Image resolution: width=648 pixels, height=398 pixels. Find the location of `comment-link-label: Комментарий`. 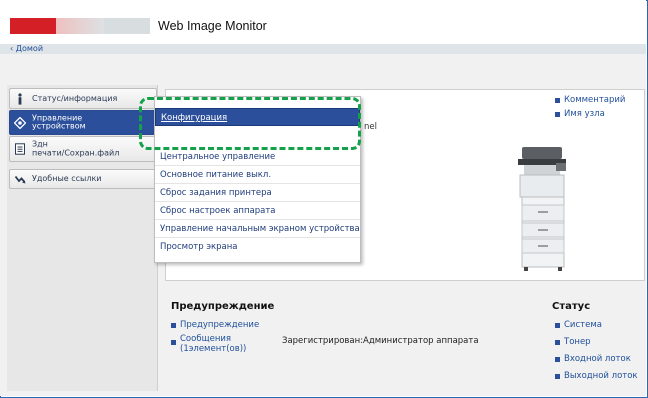

comment-link-label: Комментарий is located at coordinates (595, 100).